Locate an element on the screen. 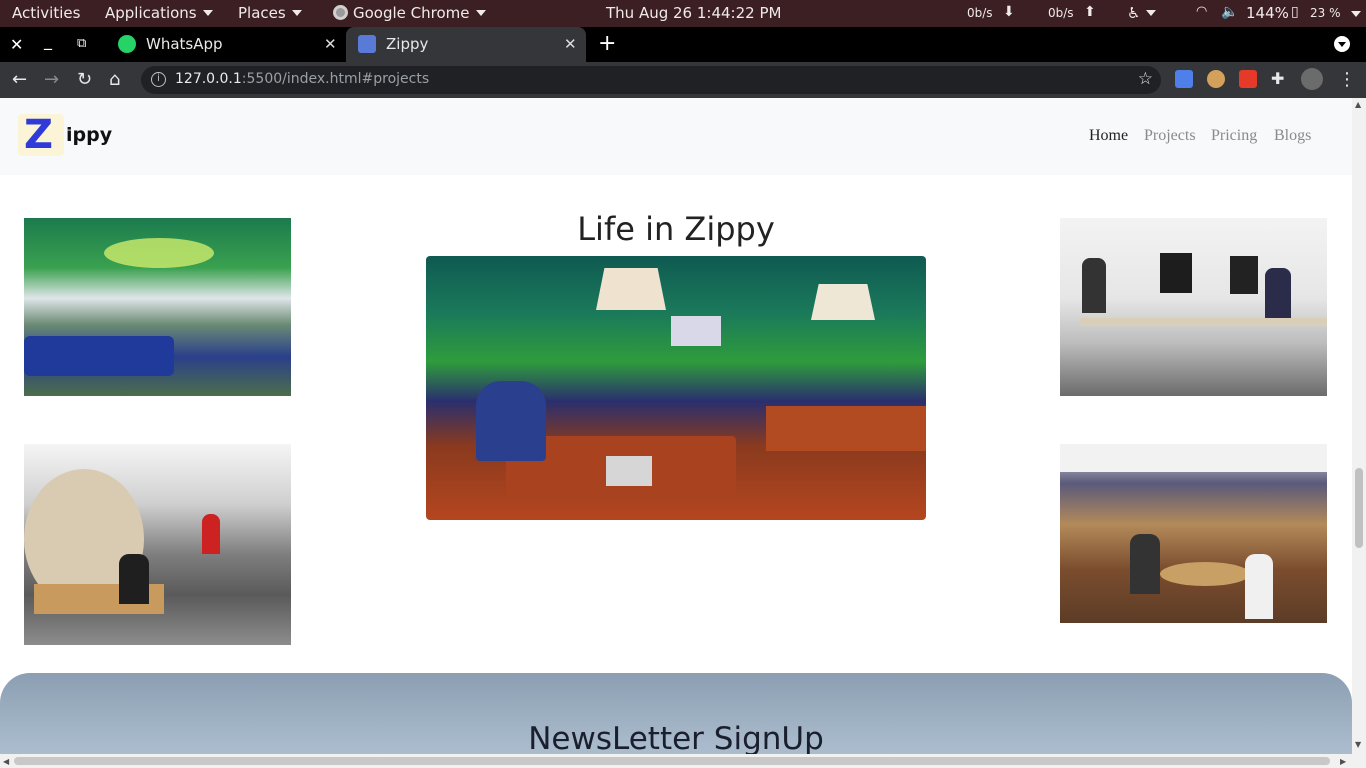 This screenshot has height=768, width=1366. accessibility-icon: ♿ is located at coordinates (1142, 13).